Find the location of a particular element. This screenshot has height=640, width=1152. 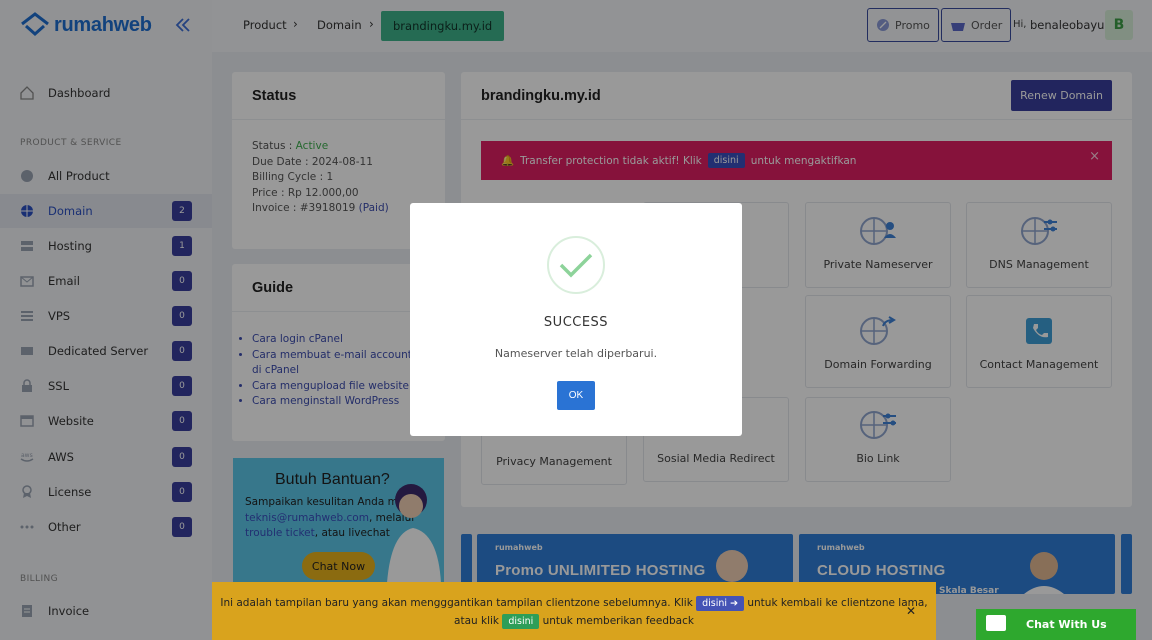

success-check-icon is located at coordinates (576, 265).